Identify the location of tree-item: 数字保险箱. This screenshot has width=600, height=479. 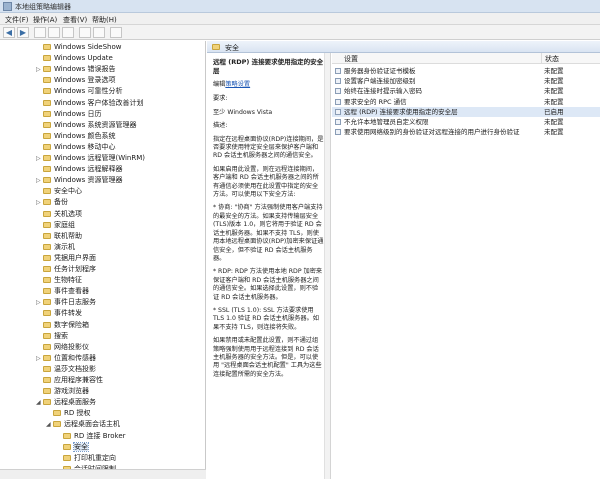
(62, 325).